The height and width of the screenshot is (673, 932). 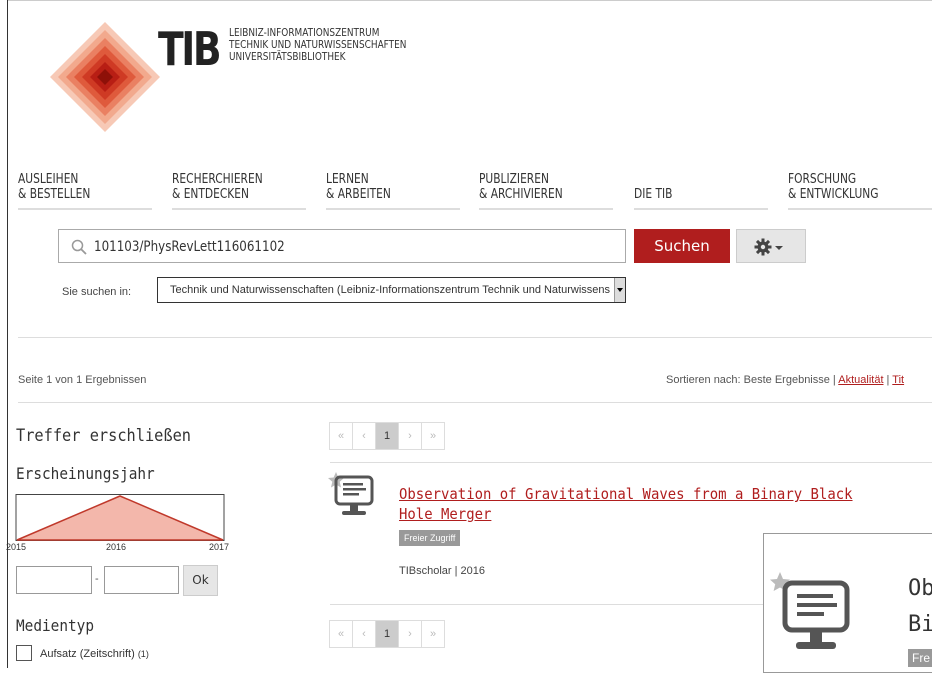 I want to click on year-from-input, so click(x=54, y=580).